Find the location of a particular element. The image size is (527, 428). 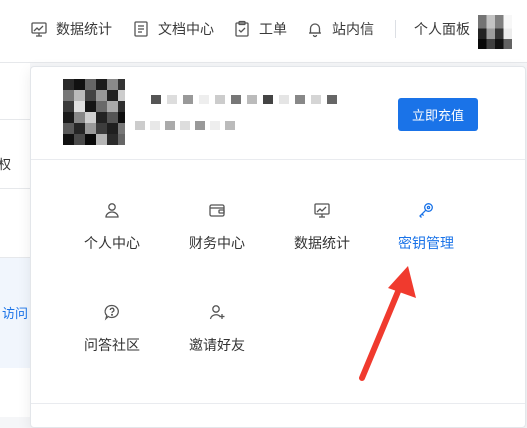

menu-label: 邀请好友 is located at coordinates (217, 346).